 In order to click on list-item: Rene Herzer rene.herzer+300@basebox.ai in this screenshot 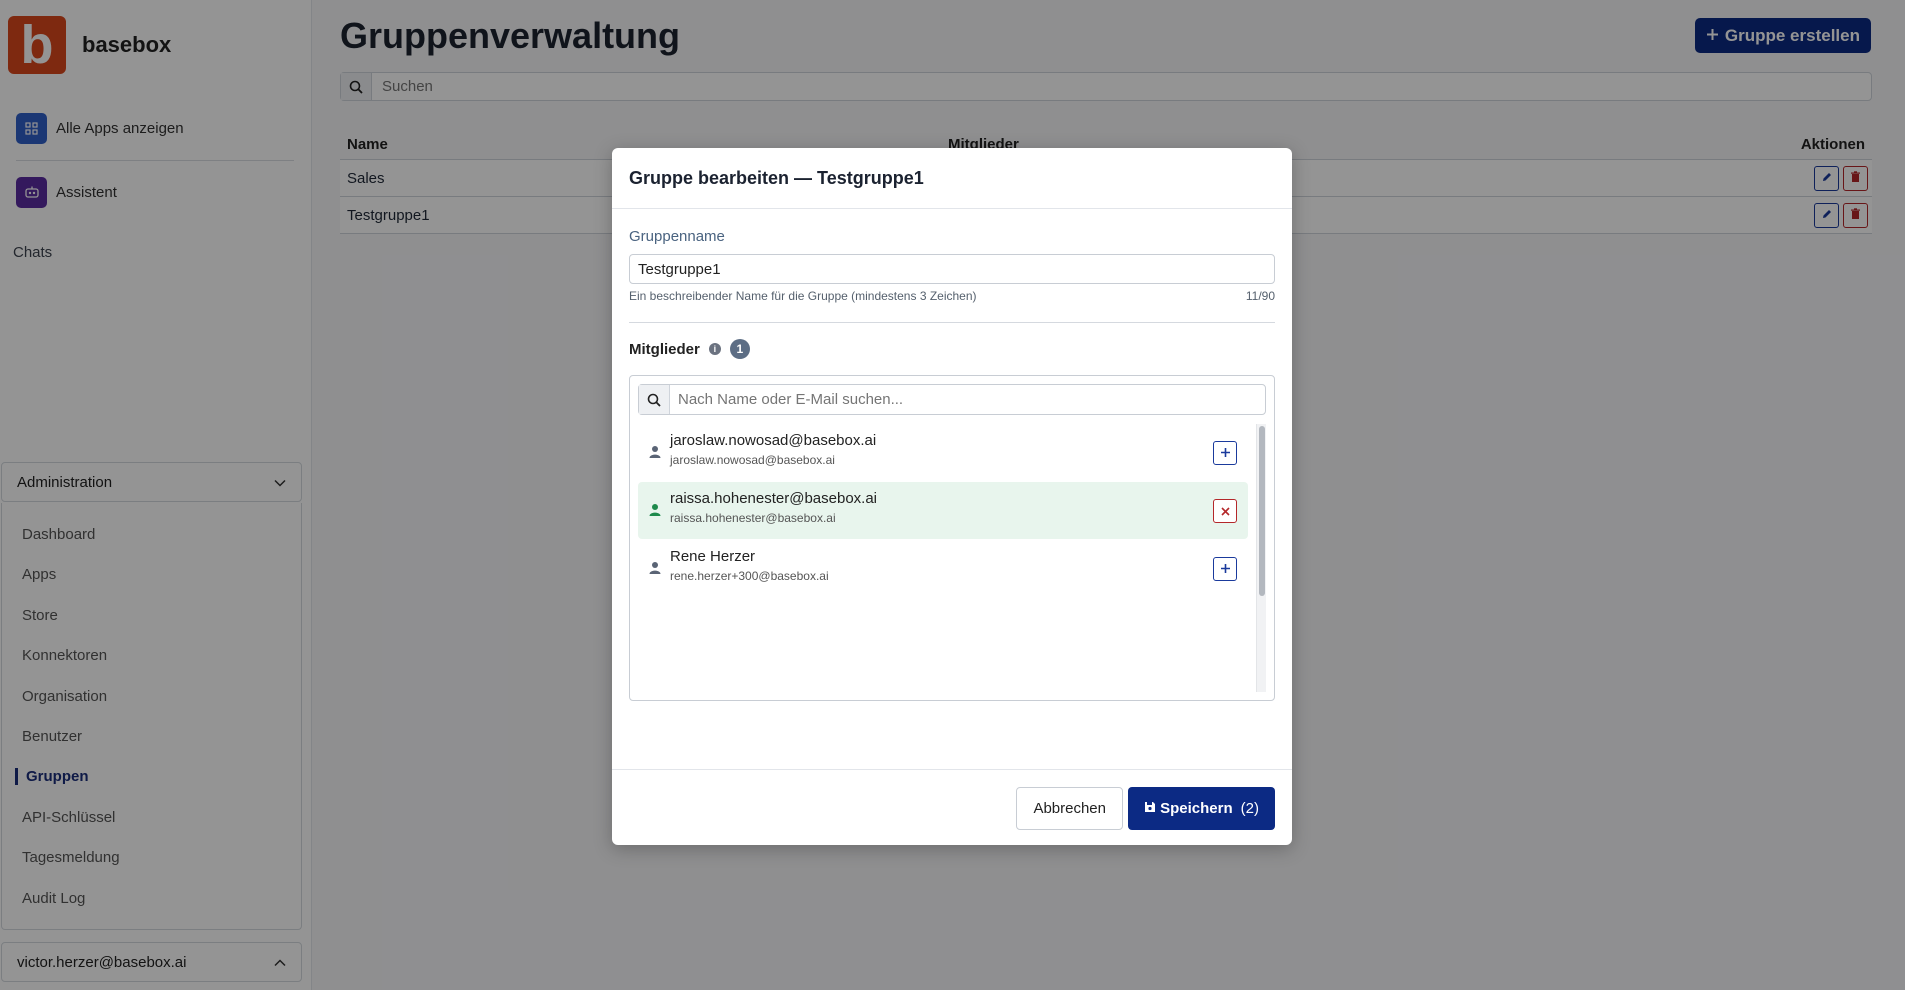, I will do `click(943, 568)`.